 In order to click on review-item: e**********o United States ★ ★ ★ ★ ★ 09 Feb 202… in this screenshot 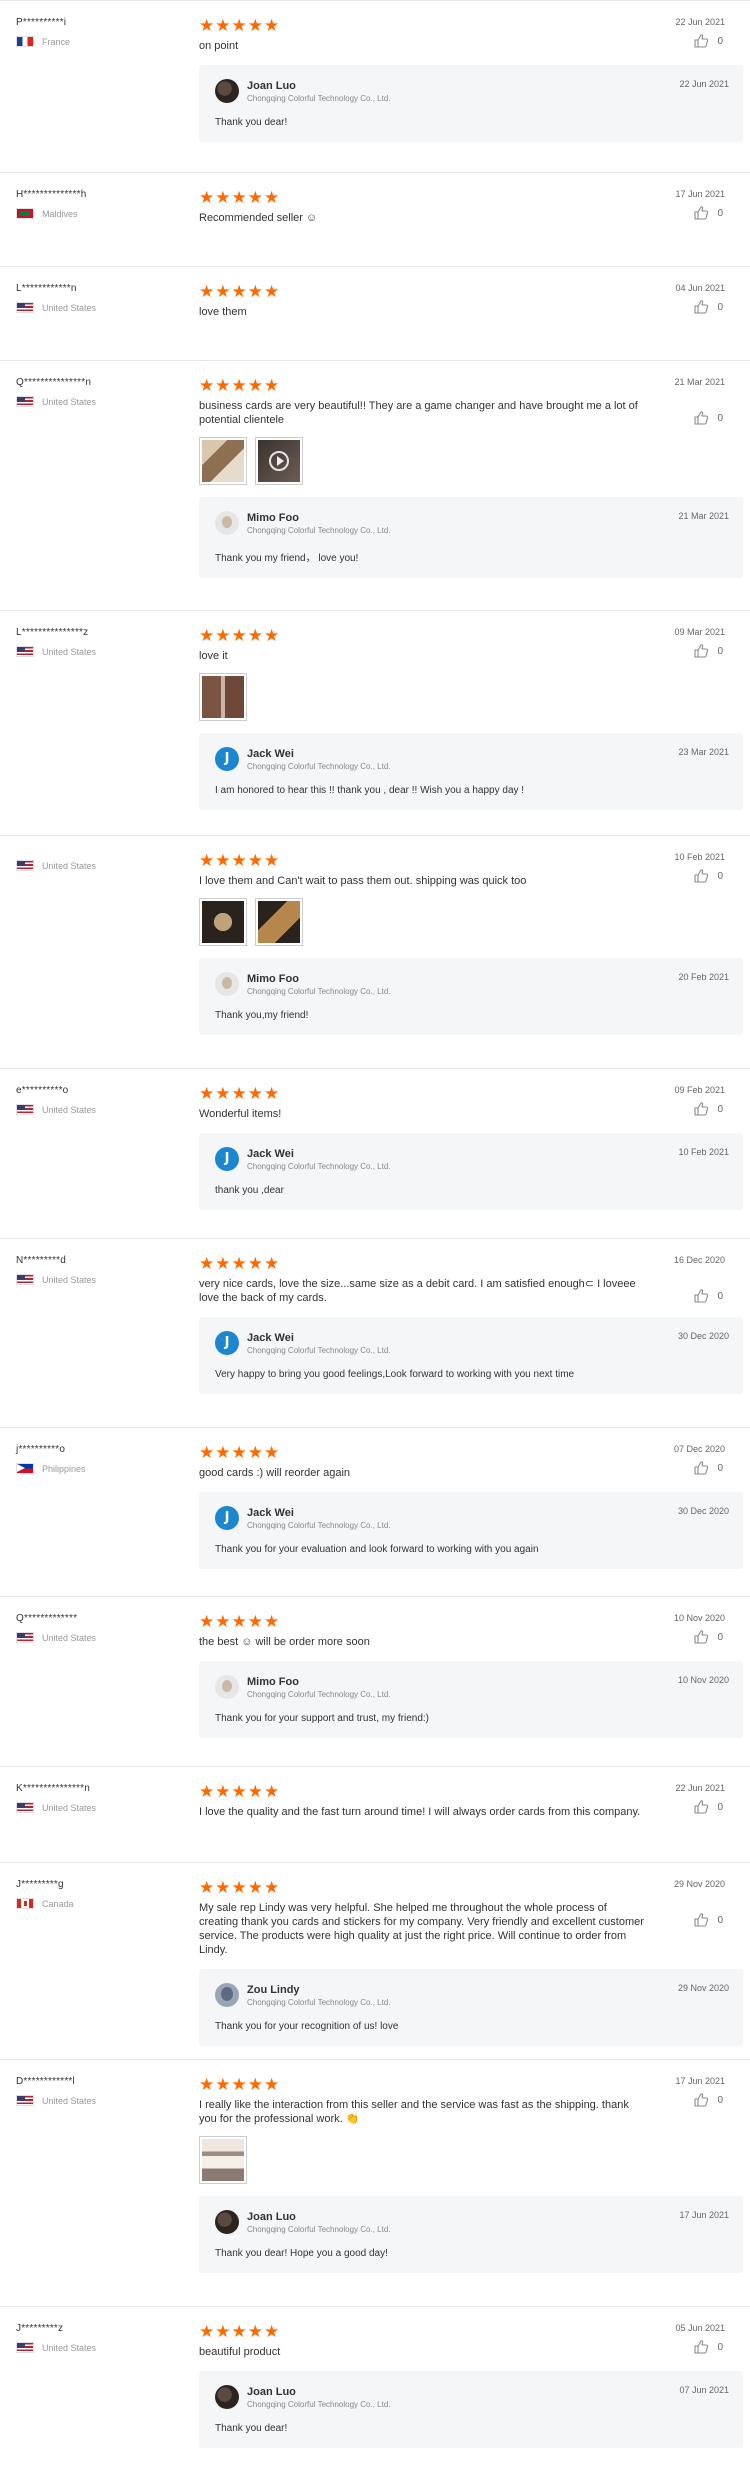, I will do `click(375, 1153)`.